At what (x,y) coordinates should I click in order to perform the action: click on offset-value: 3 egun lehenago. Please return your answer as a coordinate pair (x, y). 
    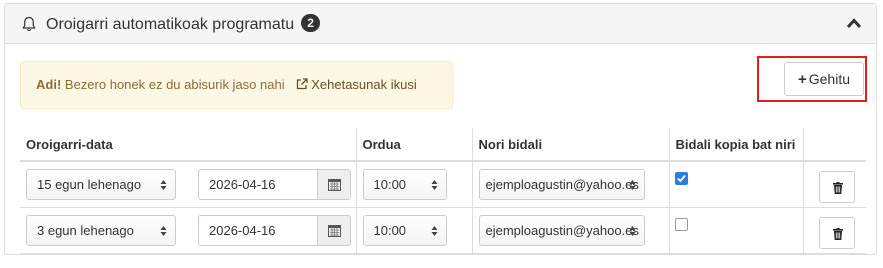
    Looking at the image, I should click on (85, 230).